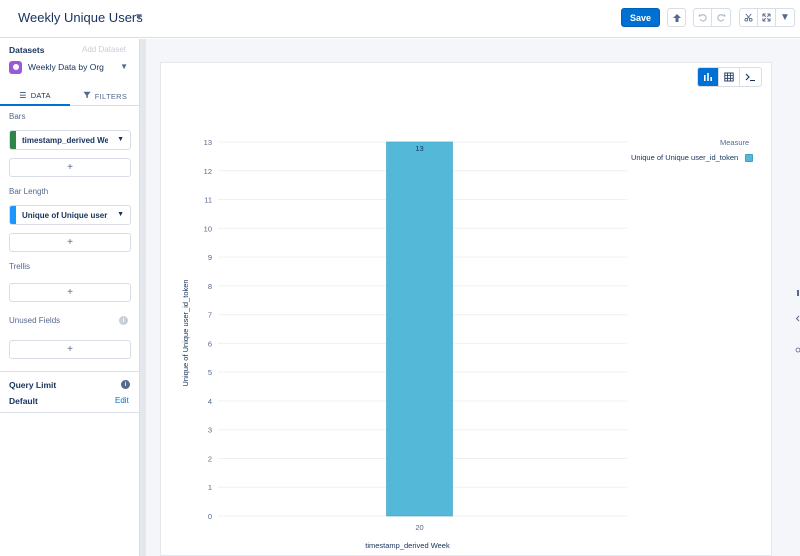 The width and height of the screenshot is (800, 556). I want to click on query-editor-icon, so click(750, 77).